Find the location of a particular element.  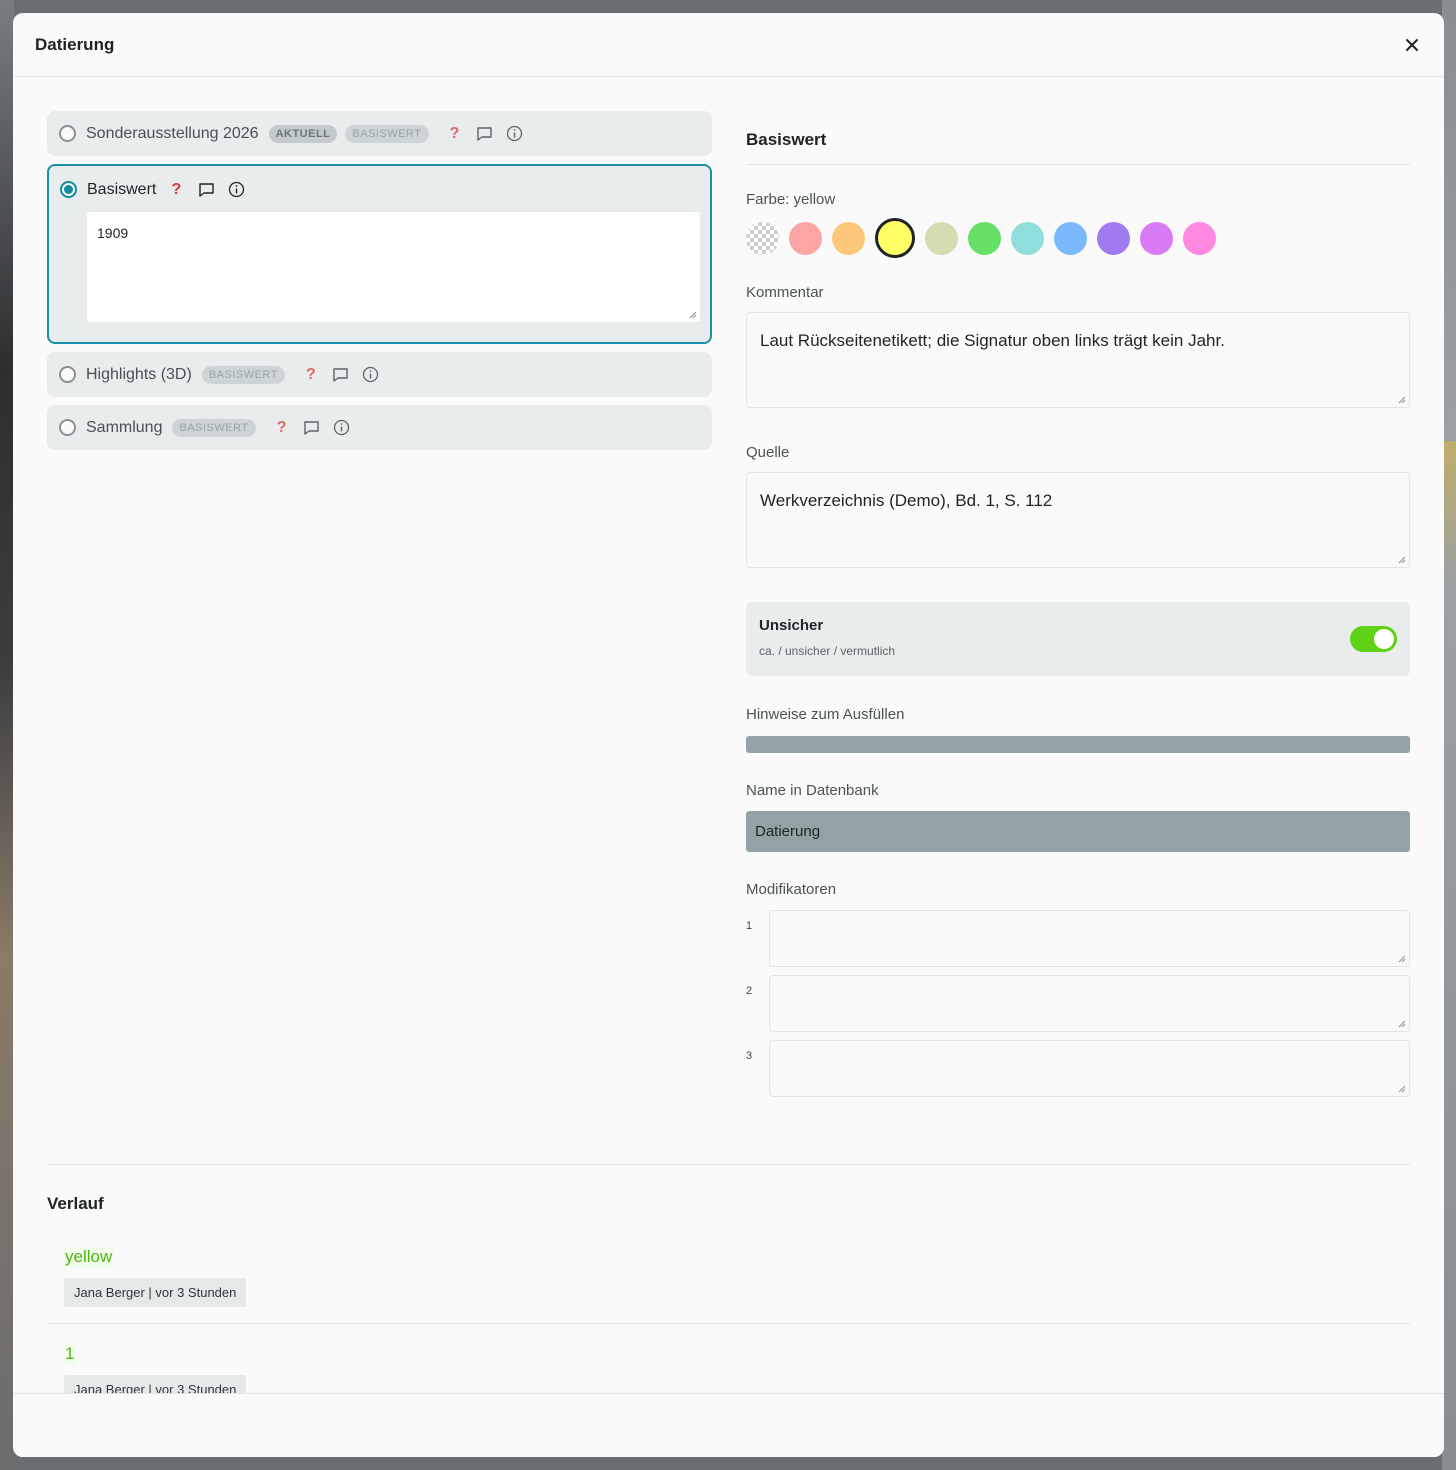

variant-header: Basiswert ? is located at coordinates (153, 189).